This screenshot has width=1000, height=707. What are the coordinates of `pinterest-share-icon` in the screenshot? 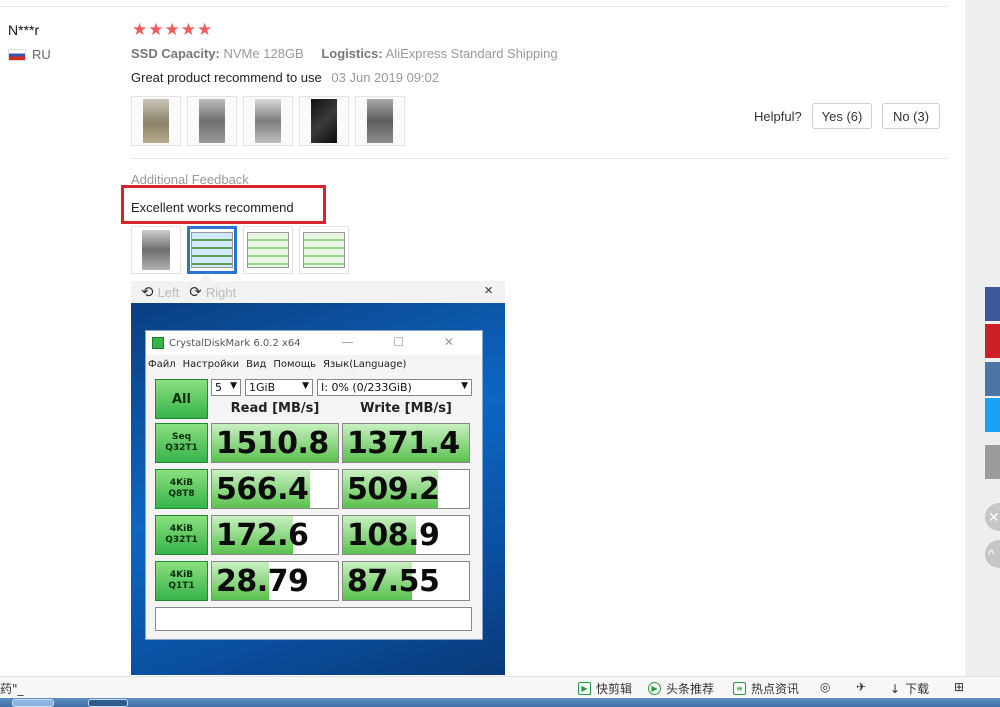 It's located at (992, 341).